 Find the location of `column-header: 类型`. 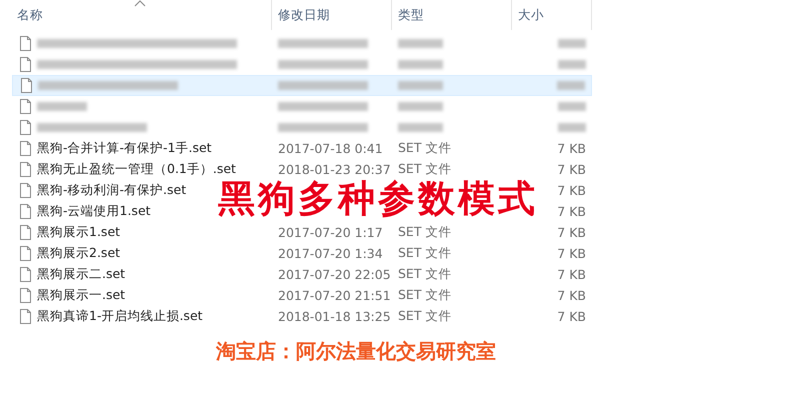

column-header: 类型 is located at coordinates (408, 15).